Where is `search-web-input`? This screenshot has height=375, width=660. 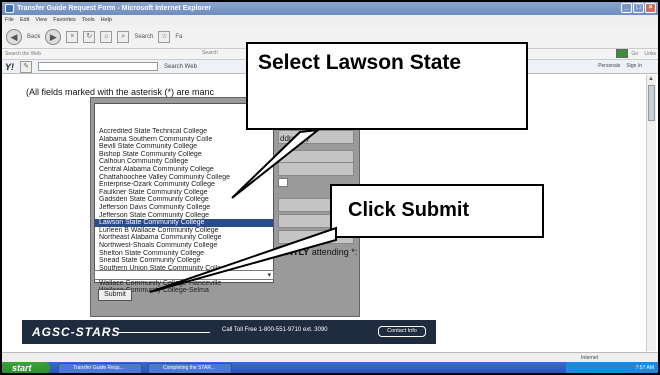
search-web-input is located at coordinates (98, 66).